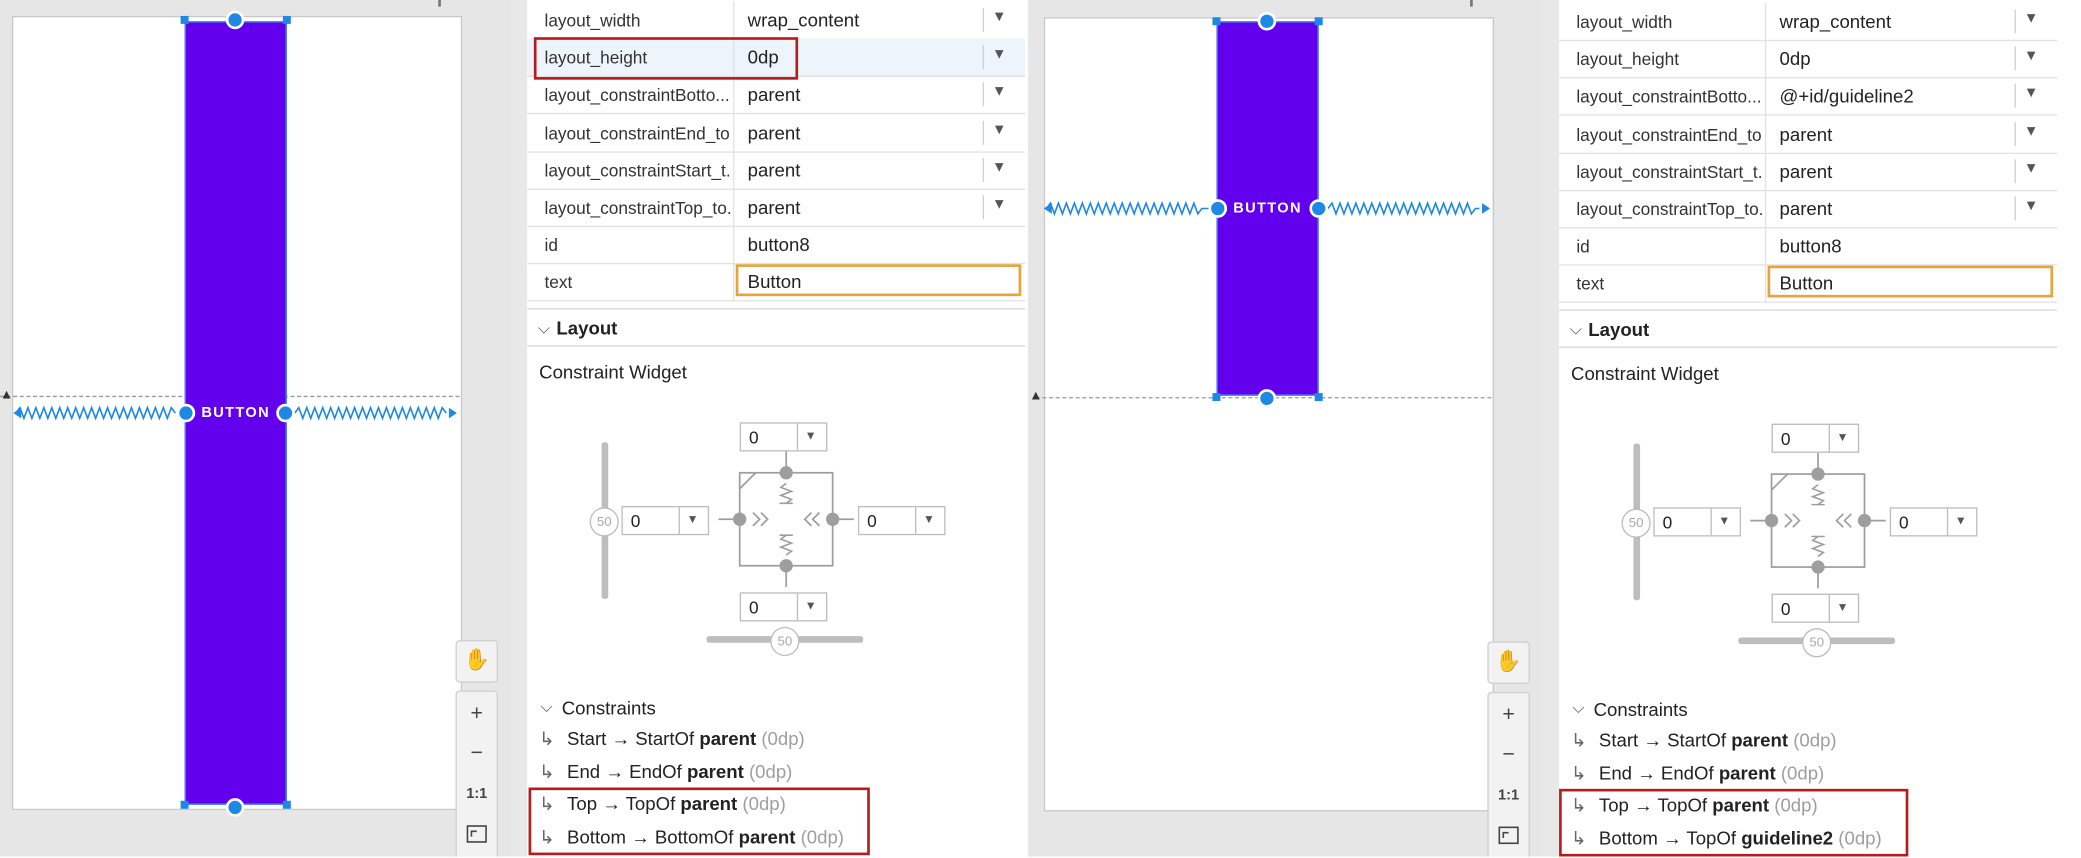 Image resolution: width=2081 pixels, height=858 pixels. I want to click on attribute-row: layout_width wrap_content ▼, so click(776, 20).